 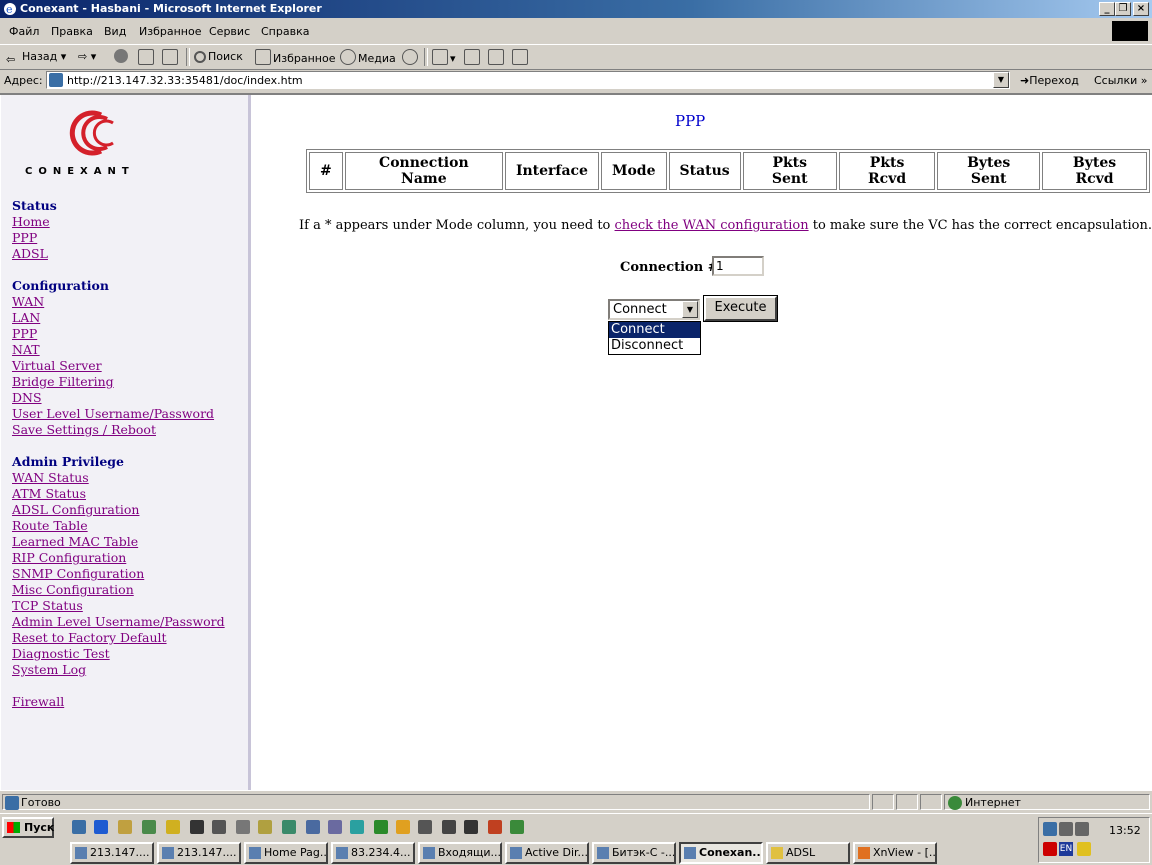 I want to click on address-dropdown-button: ▼, so click(x=1001, y=80).